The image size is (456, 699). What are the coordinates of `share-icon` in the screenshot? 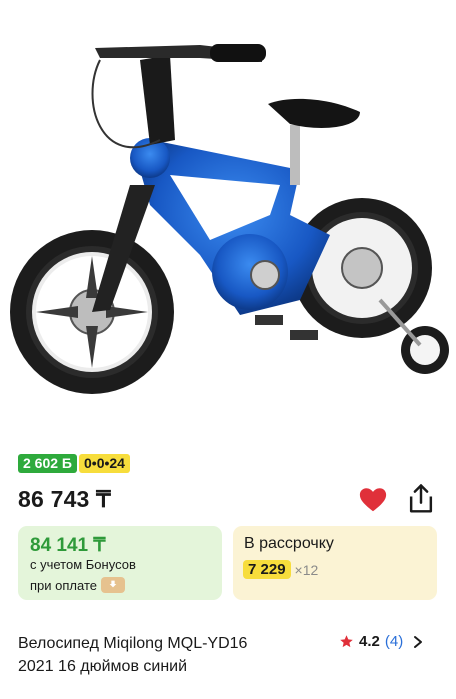 It's located at (421, 498).